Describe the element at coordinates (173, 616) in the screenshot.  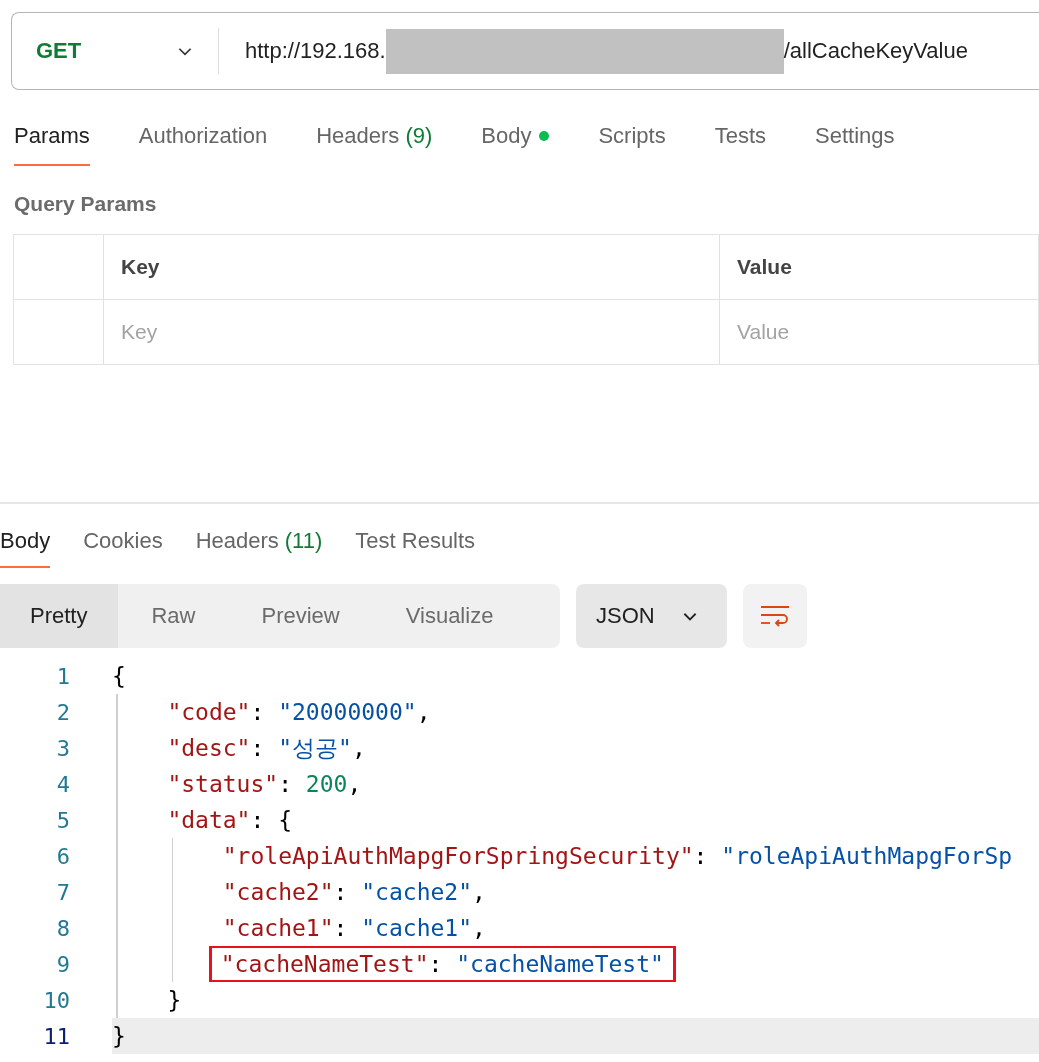
I see `view-mode-tab: Raw` at that location.